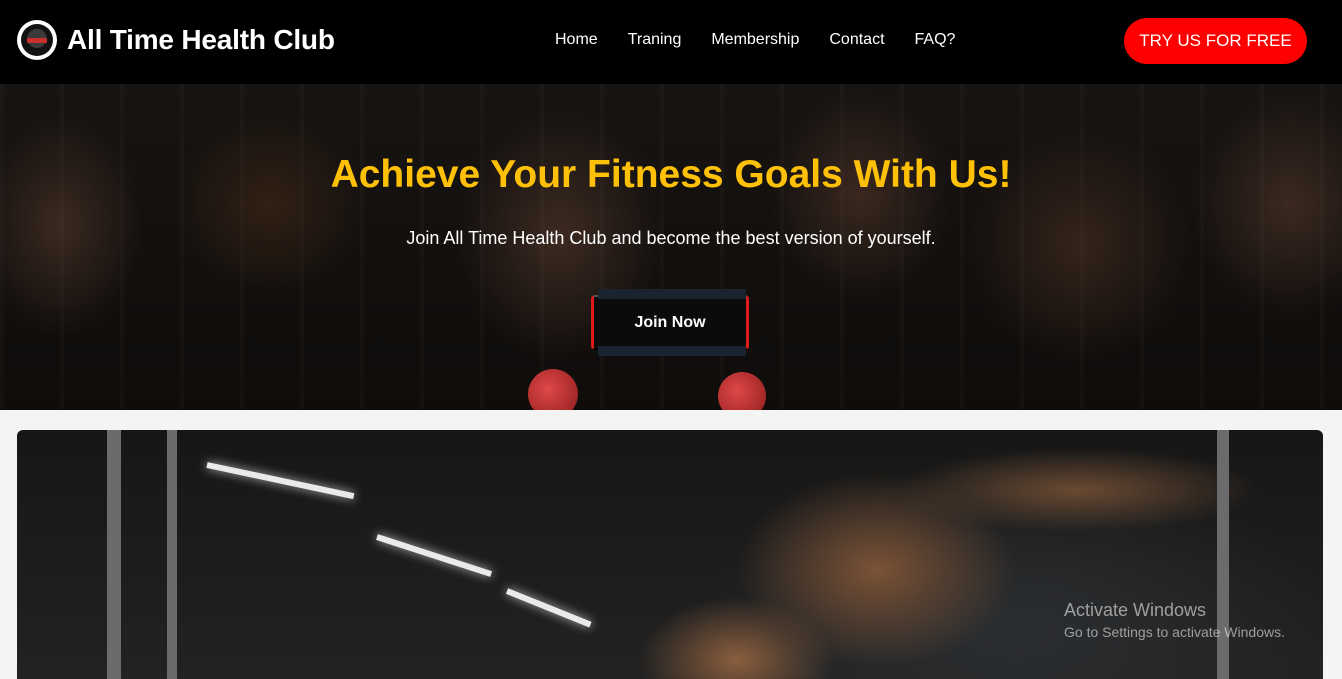  What do you see at coordinates (755, 40) in the screenshot?
I see `nav-membership: Membership` at bounding box center [755, 40].